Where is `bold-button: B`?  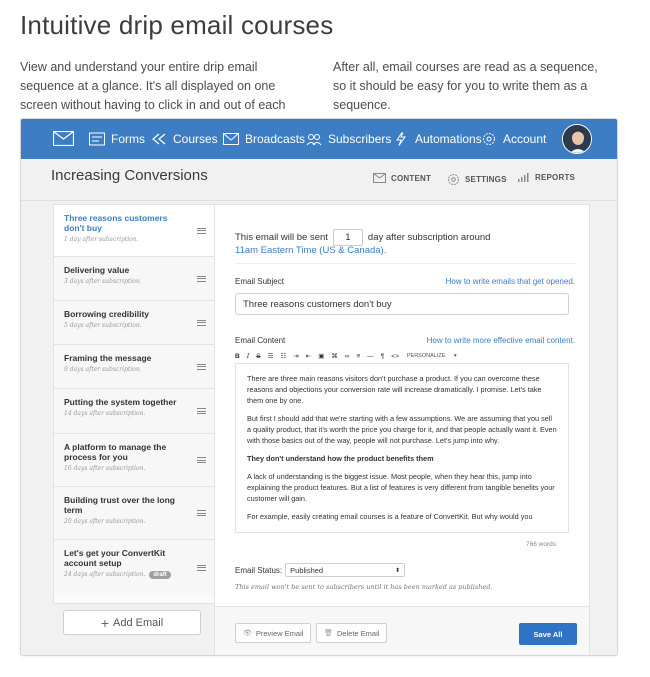 bold-button: B is located at coordinates (237, 356).